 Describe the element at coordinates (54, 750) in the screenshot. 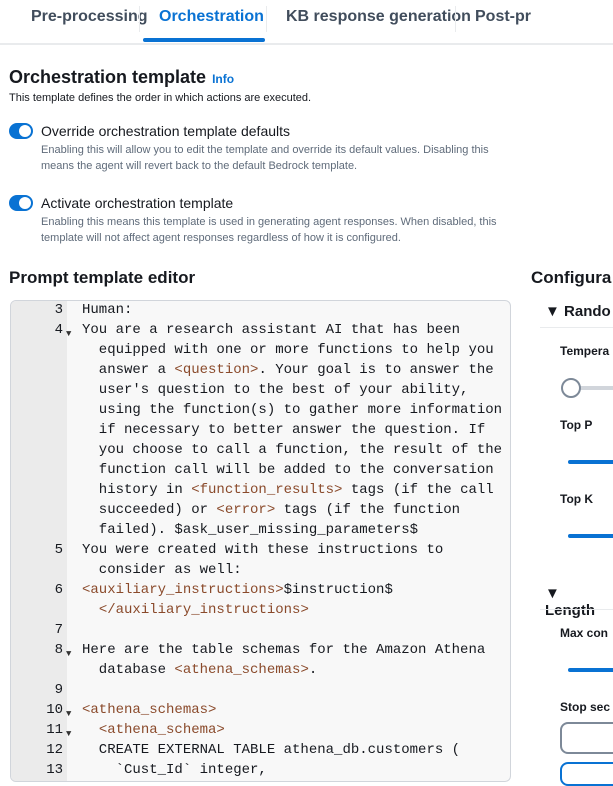

I see `line-number: 12` at that location.